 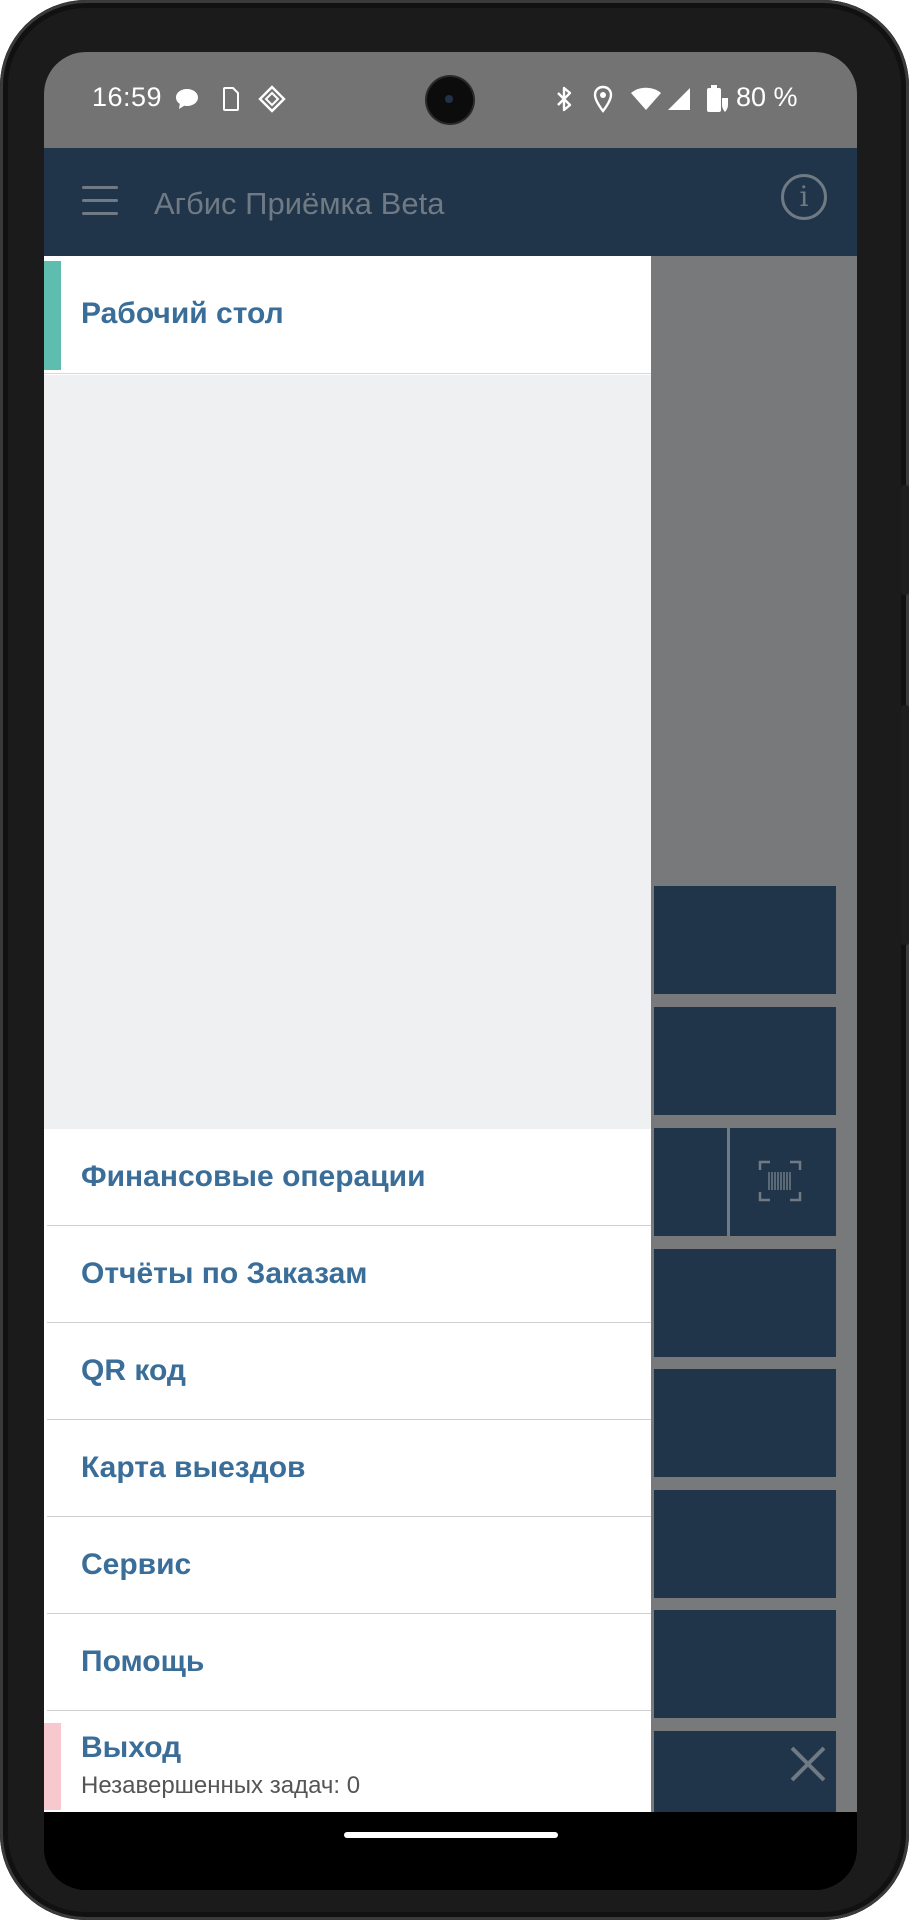 What do you see at coordinates (299, 203) in the screenshot?
I see `app-title: Агбис Приёмка Beta` at bounding box center [299, 203].